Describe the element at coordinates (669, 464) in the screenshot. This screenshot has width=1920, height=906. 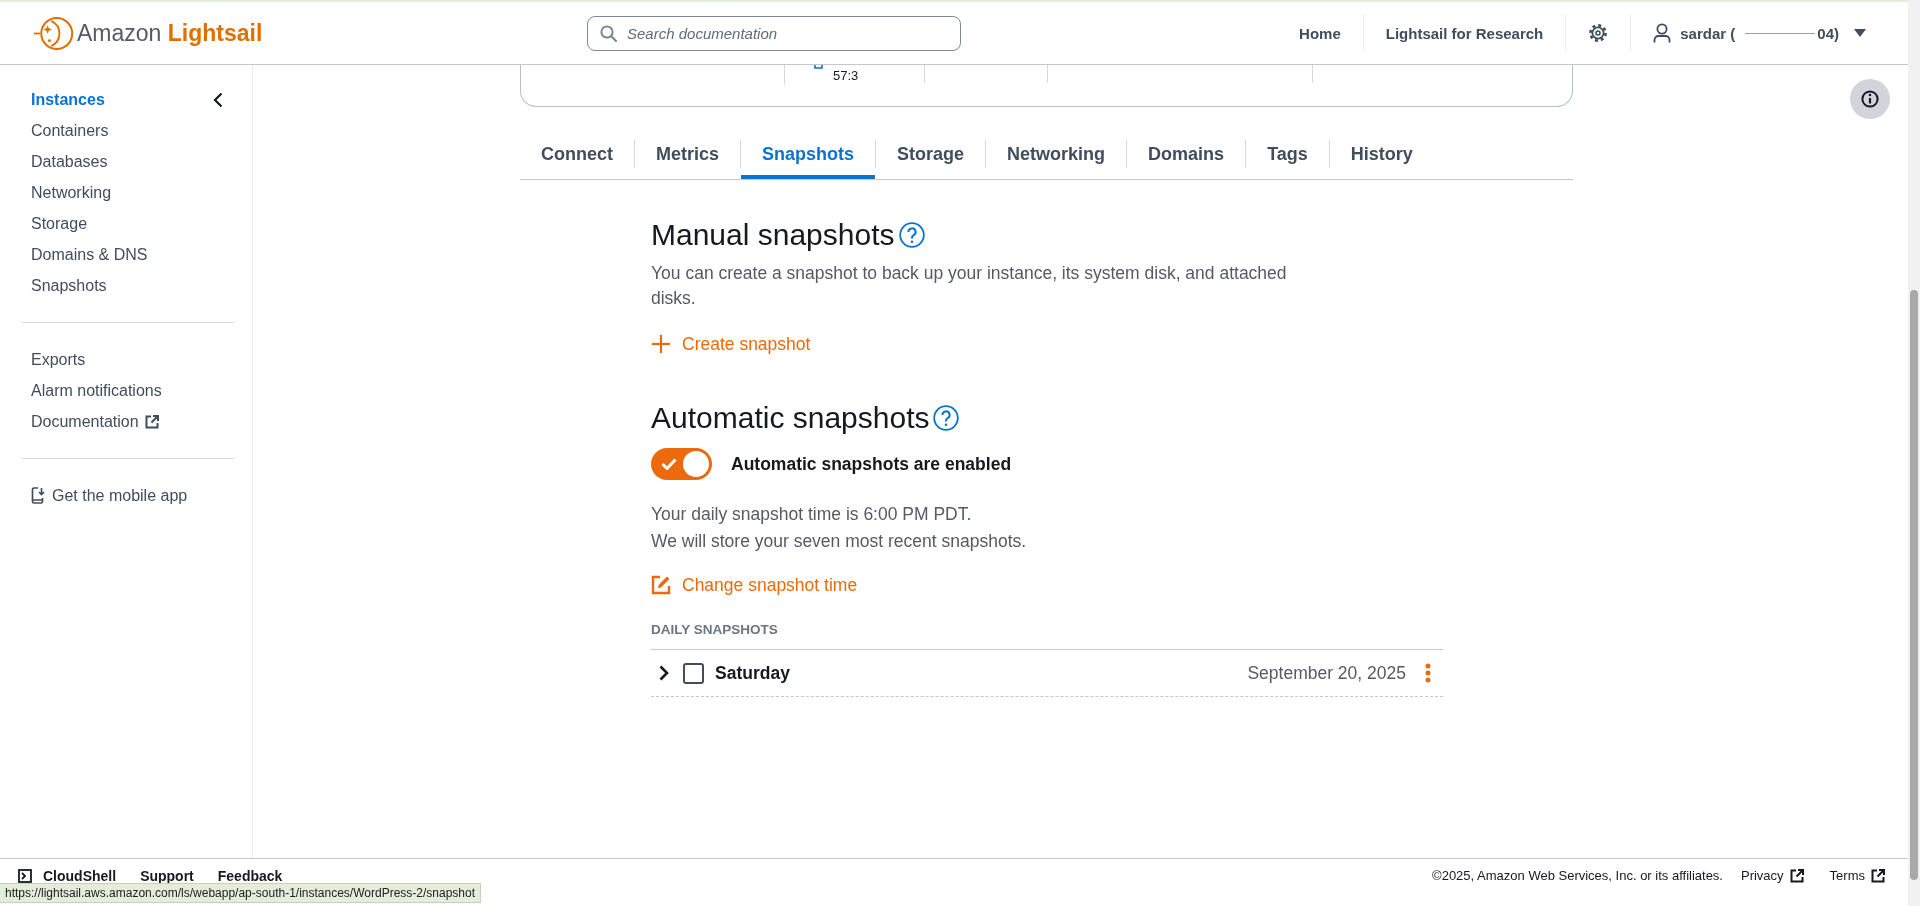
I see `check-icon` at that location.